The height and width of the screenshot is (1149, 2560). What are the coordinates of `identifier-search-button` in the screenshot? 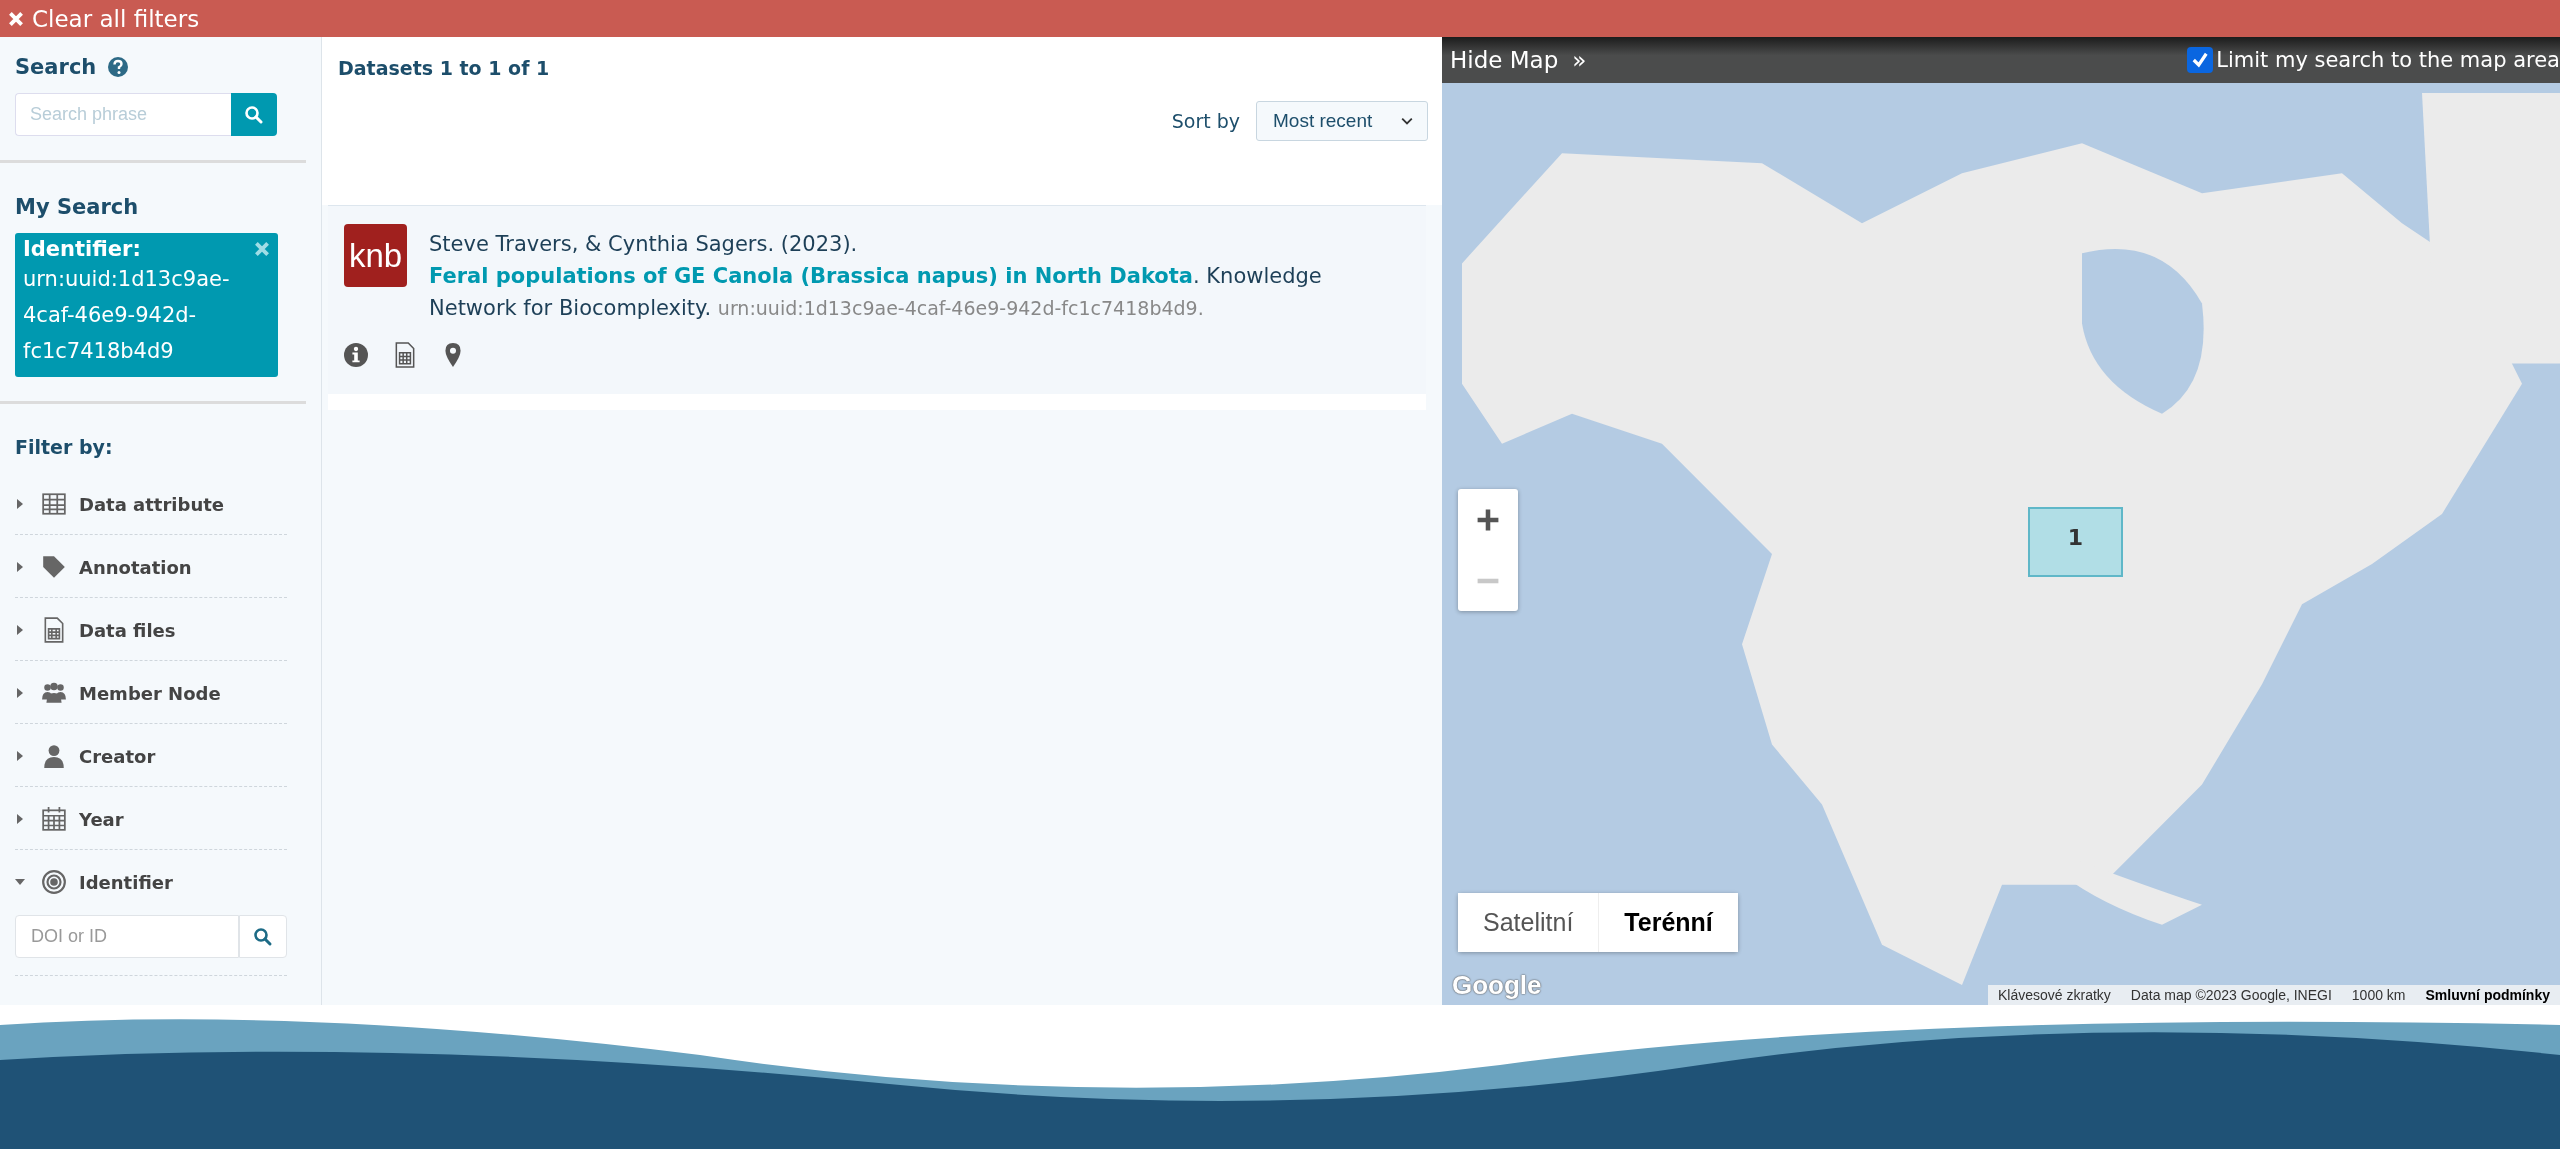 It's located at (263, 936).